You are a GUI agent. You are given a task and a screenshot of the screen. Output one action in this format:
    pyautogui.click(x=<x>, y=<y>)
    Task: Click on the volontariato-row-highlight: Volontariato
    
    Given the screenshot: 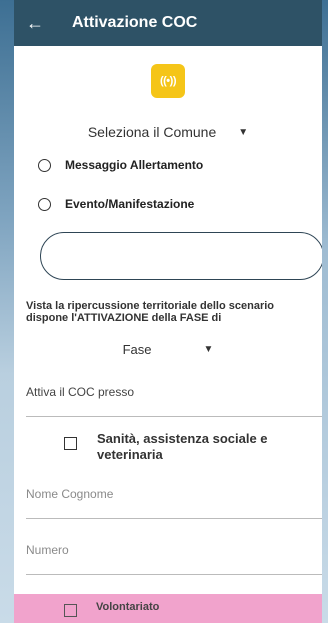 What is the action you would take?
    pyautogui.click(x=168, y=608)
    